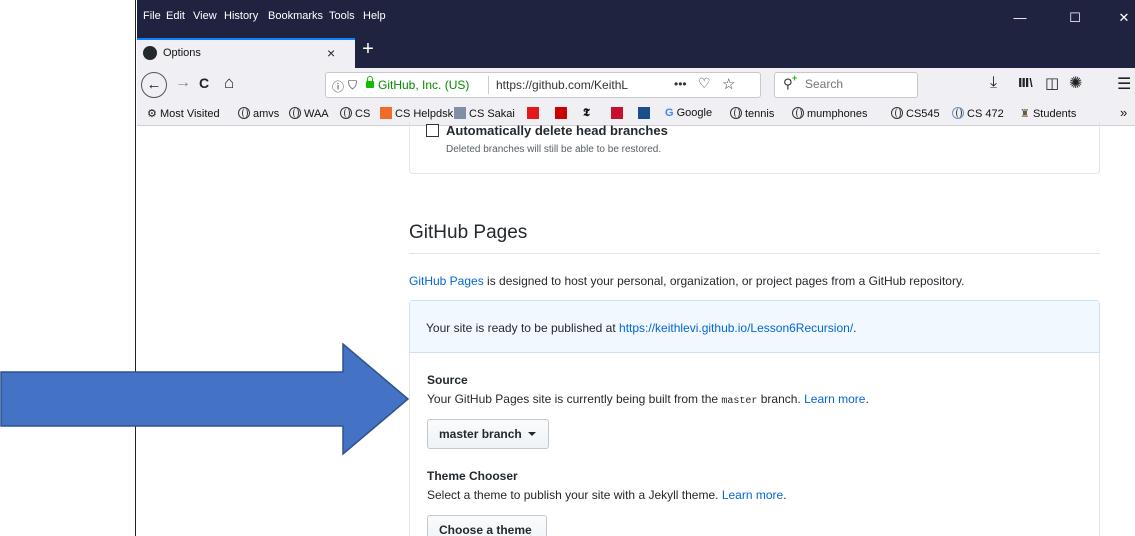  What do you see at coordinates (487, 525) in the screenshot?
I see `choose-theme-button: Choose a theme` at bounding box center [487, 525].